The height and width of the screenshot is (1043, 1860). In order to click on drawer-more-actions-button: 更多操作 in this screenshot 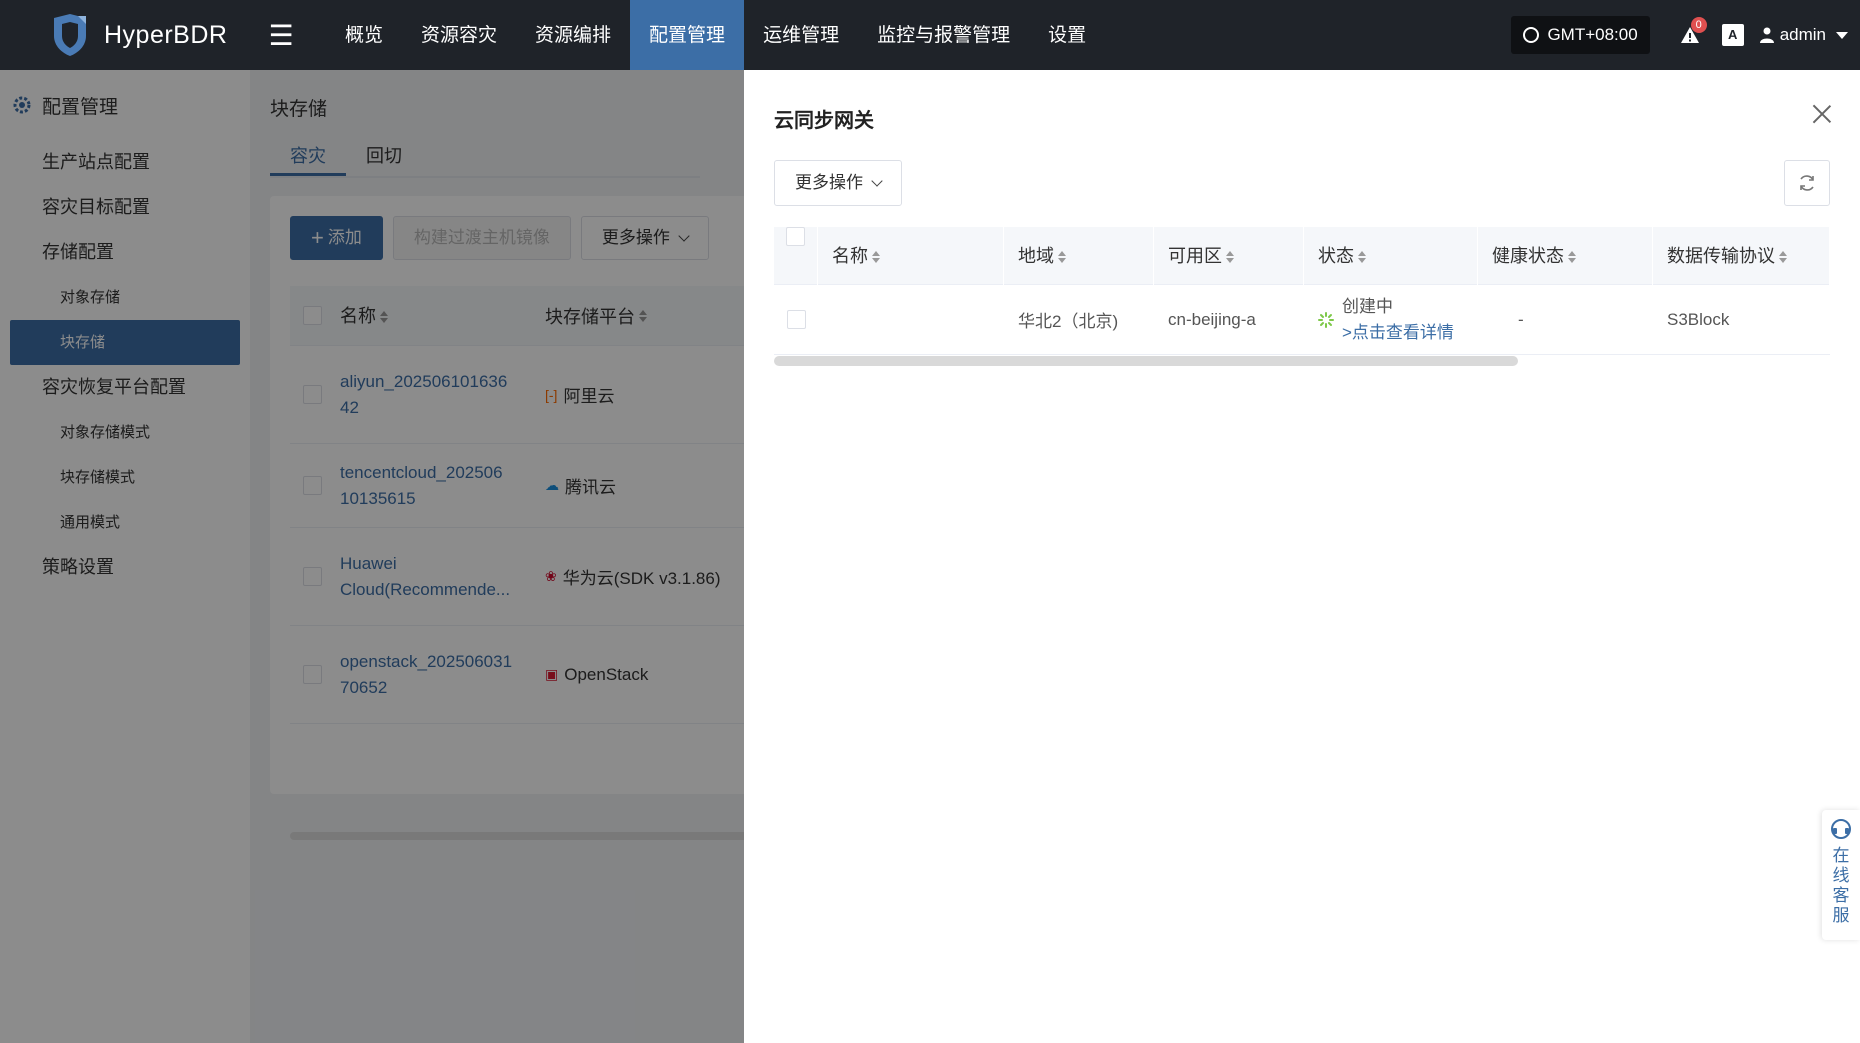, I will do `click(838, 183)`.